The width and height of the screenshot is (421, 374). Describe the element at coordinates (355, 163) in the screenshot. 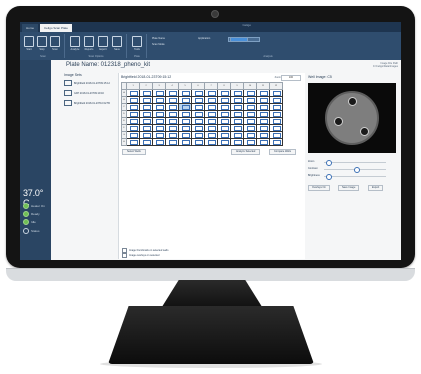

I see `zoom-slider` at that location.